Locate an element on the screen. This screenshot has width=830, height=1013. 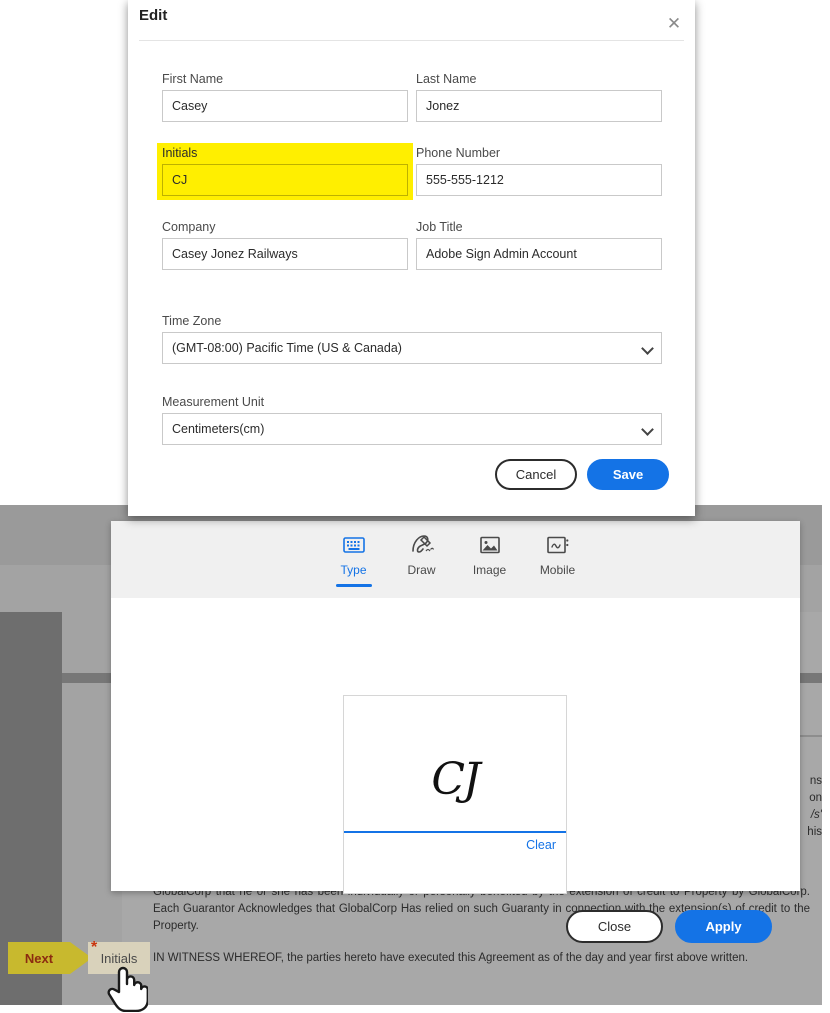
company-input is located at coordinates (285, 254).